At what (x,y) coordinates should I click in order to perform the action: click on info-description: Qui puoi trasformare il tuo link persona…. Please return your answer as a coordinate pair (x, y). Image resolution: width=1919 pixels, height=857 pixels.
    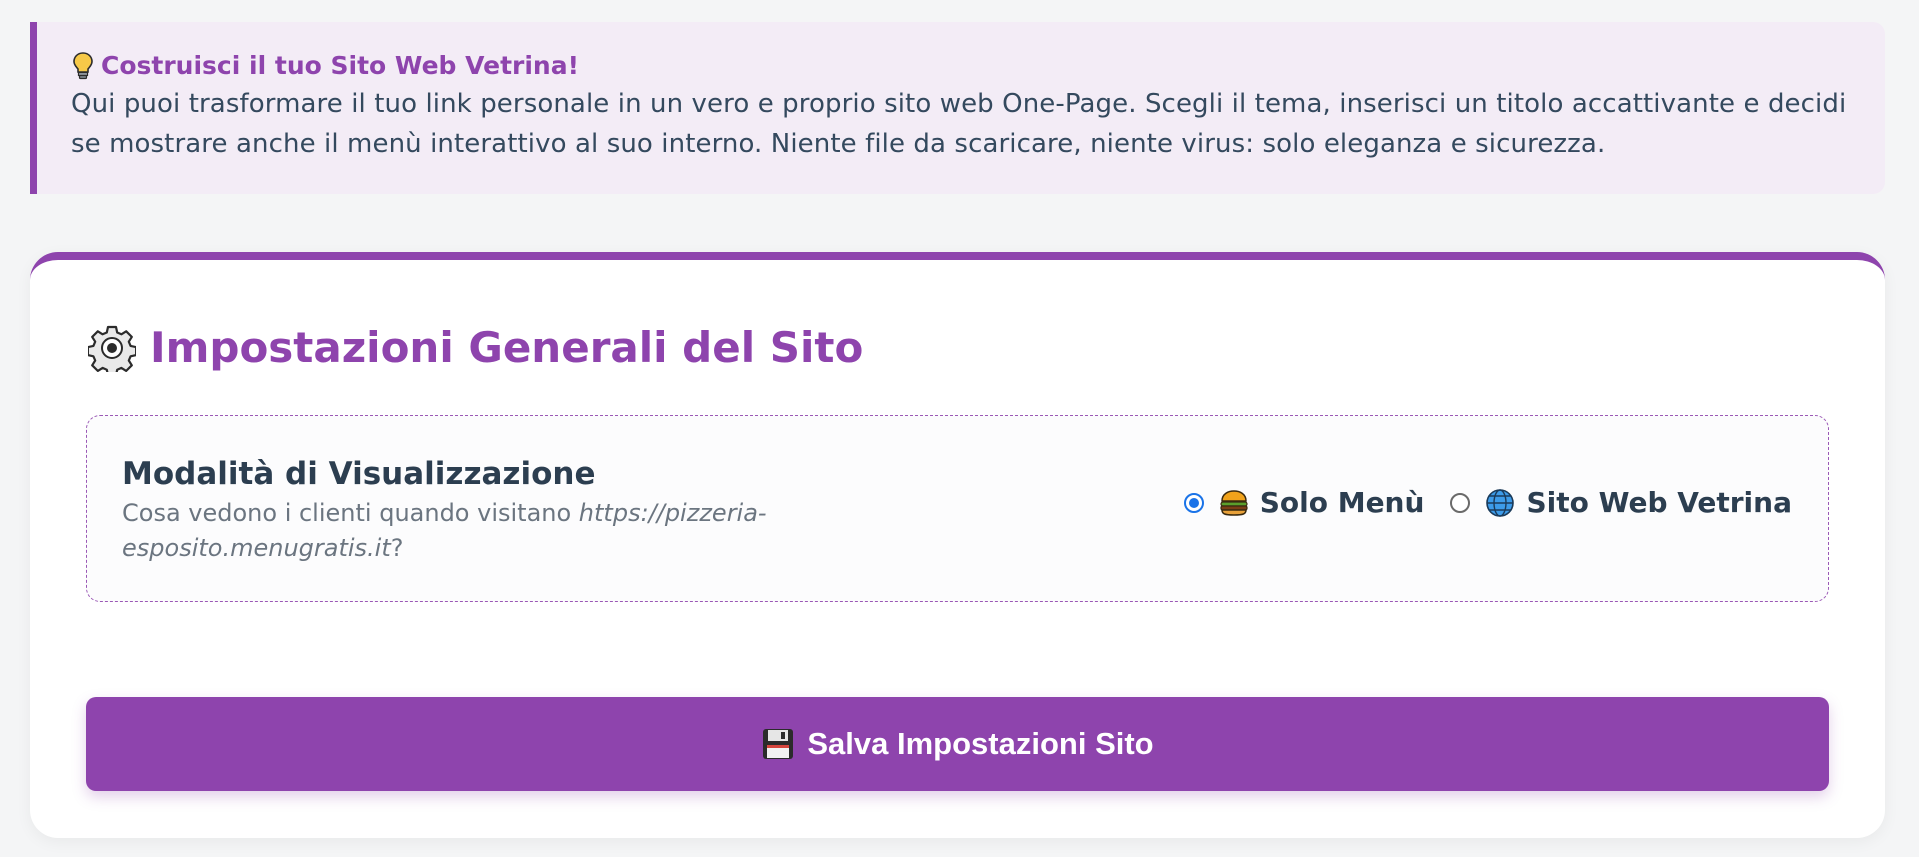
    Looking at the image, I should click on (959, 124).